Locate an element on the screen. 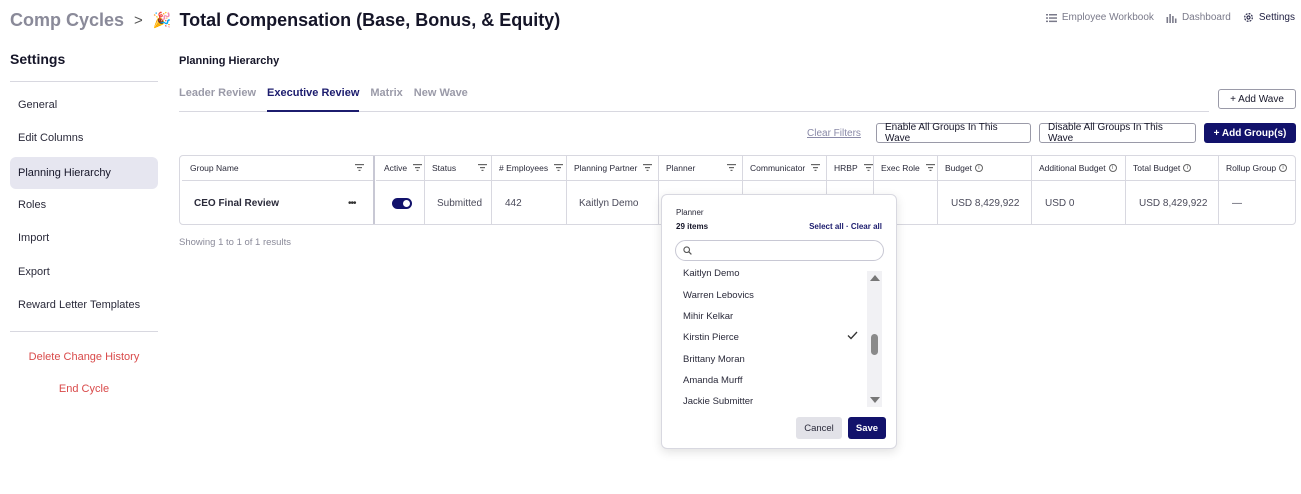  sidebar-item-planning-hierarchy: Planning Hierarchy is located at coordinates (84, 173).